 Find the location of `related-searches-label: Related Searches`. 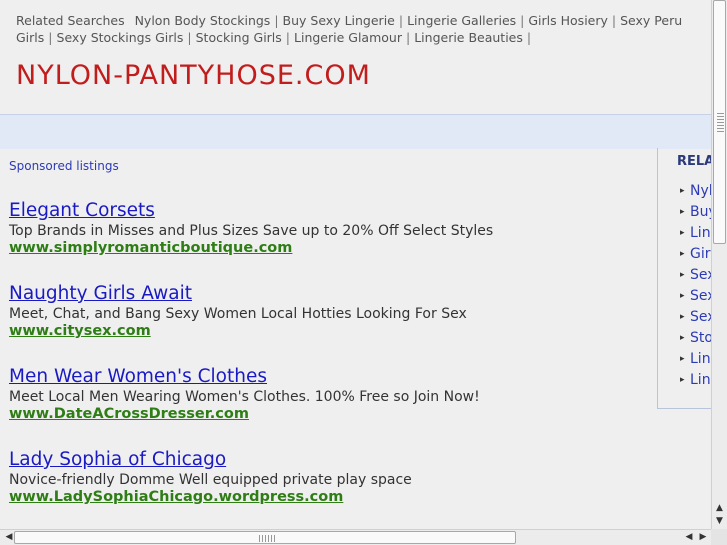

related-searches-label: Related Searches is located at coordinates (70, 20).